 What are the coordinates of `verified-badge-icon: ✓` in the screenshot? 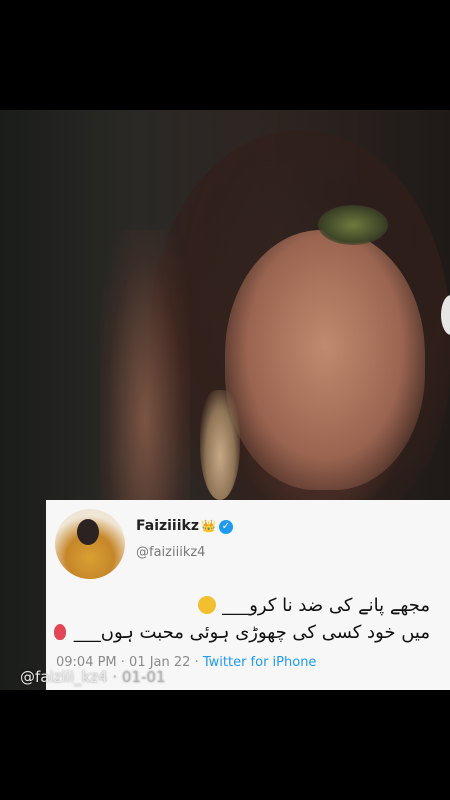 It's located at (225, 527).